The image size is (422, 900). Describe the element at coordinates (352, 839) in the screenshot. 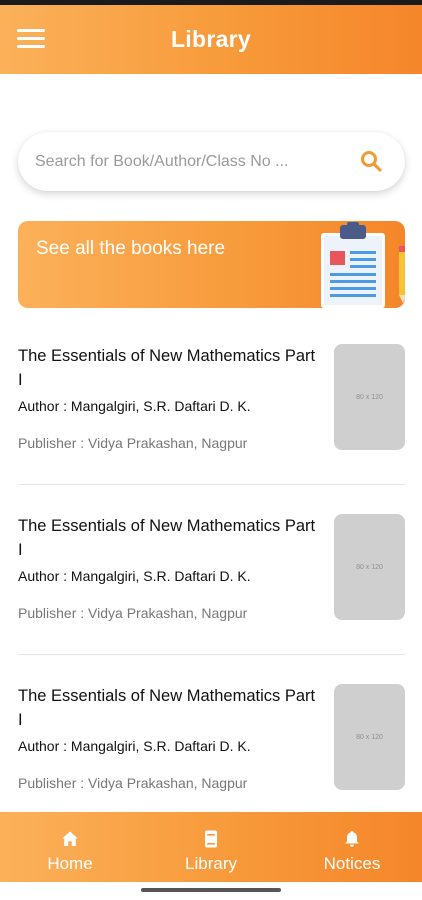

I see `bell-icon` at that location.